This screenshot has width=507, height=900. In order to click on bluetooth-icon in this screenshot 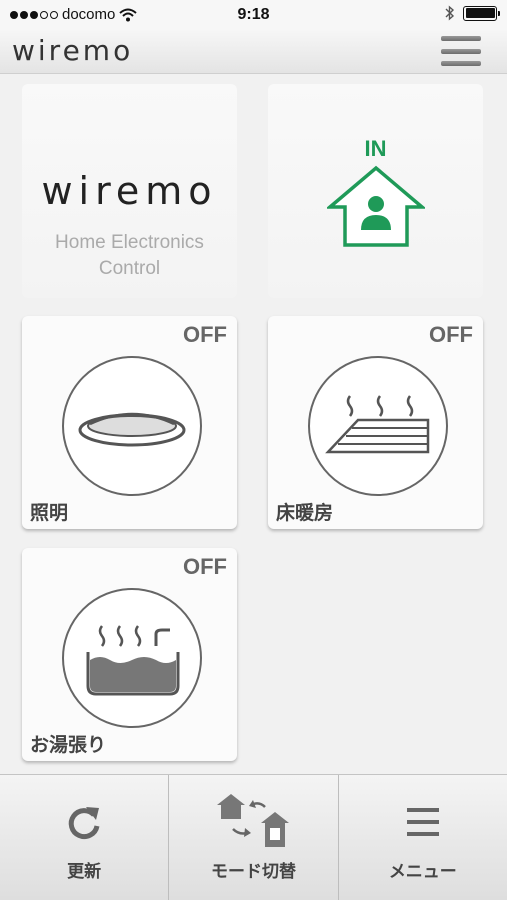, I will do `click(450, 13)`.